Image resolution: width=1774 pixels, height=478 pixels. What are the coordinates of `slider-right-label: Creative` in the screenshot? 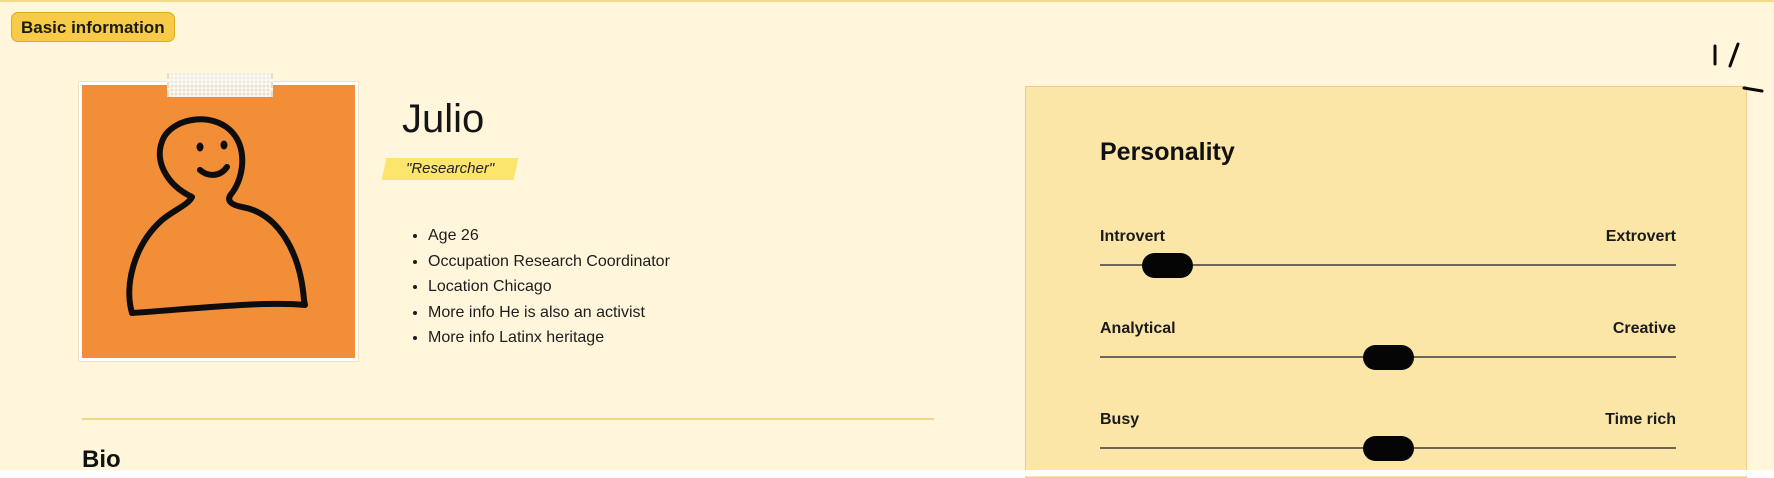 It's located at (1644, 328).